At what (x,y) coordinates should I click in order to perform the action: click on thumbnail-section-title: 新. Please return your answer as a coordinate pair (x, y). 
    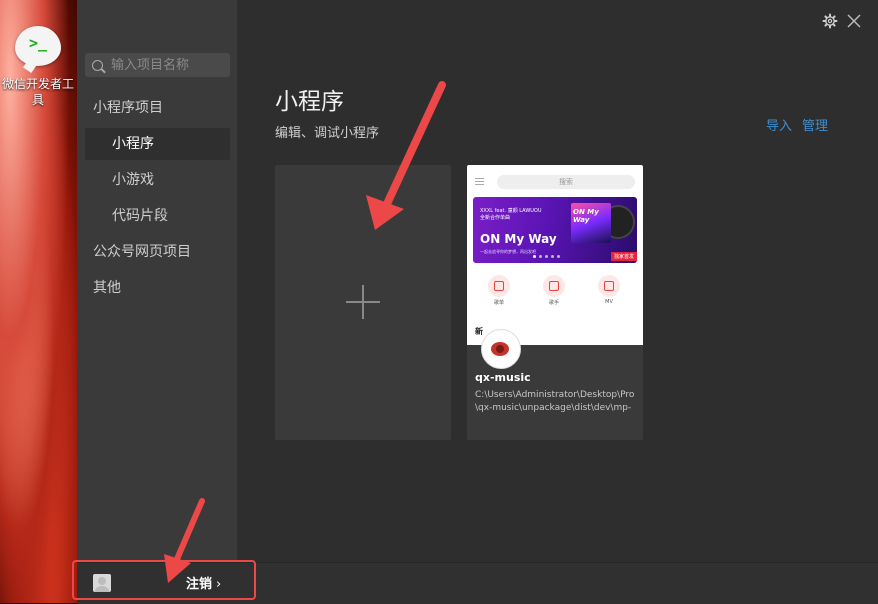
    Looking at the image, I should click on (479, 331).